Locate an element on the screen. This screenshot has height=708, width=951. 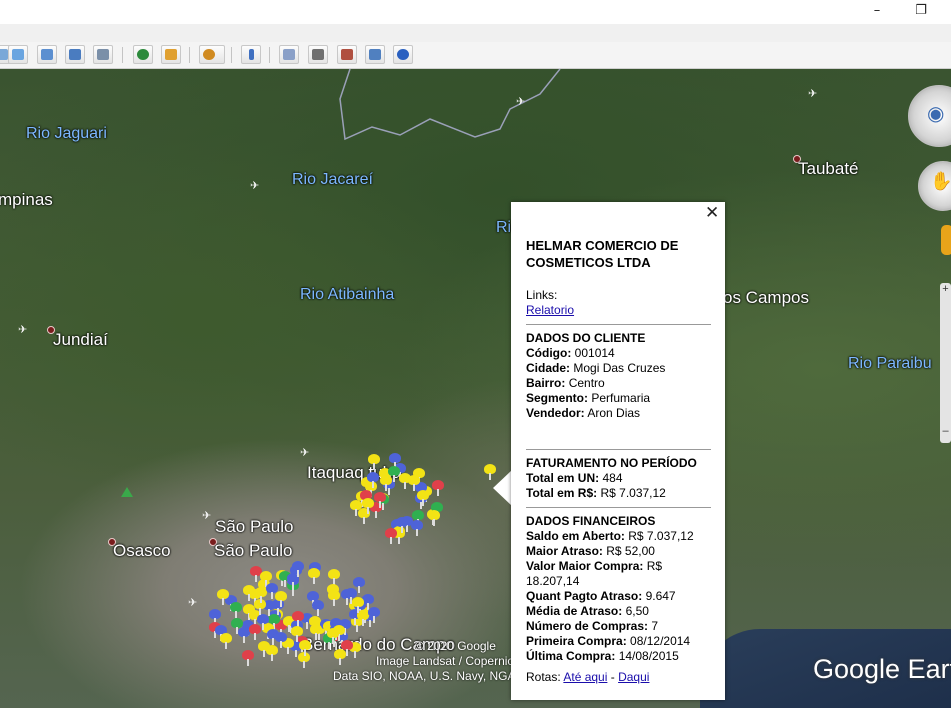
street-view-pegman-icon is located at coordinates (946, 240).